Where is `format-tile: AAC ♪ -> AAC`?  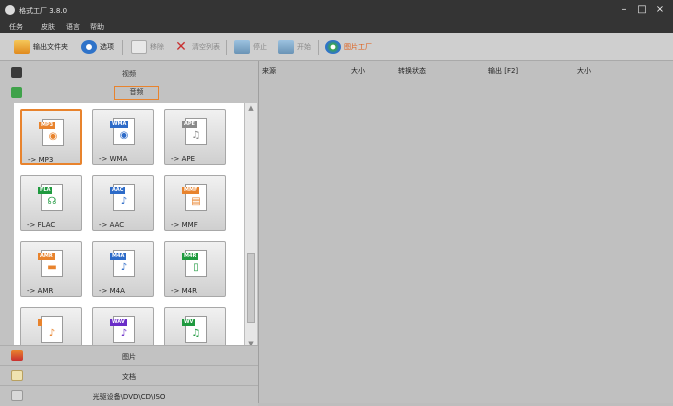
format-tile: AAC ♪ -> AAC is located at coordinates (123, 203).